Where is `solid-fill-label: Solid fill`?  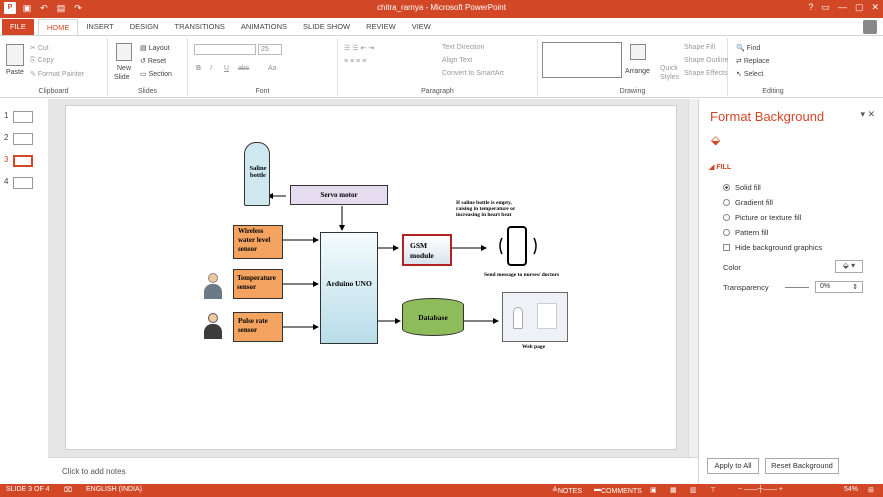 solid-fill-label: Solid fill is located at coordinates (748, 187).